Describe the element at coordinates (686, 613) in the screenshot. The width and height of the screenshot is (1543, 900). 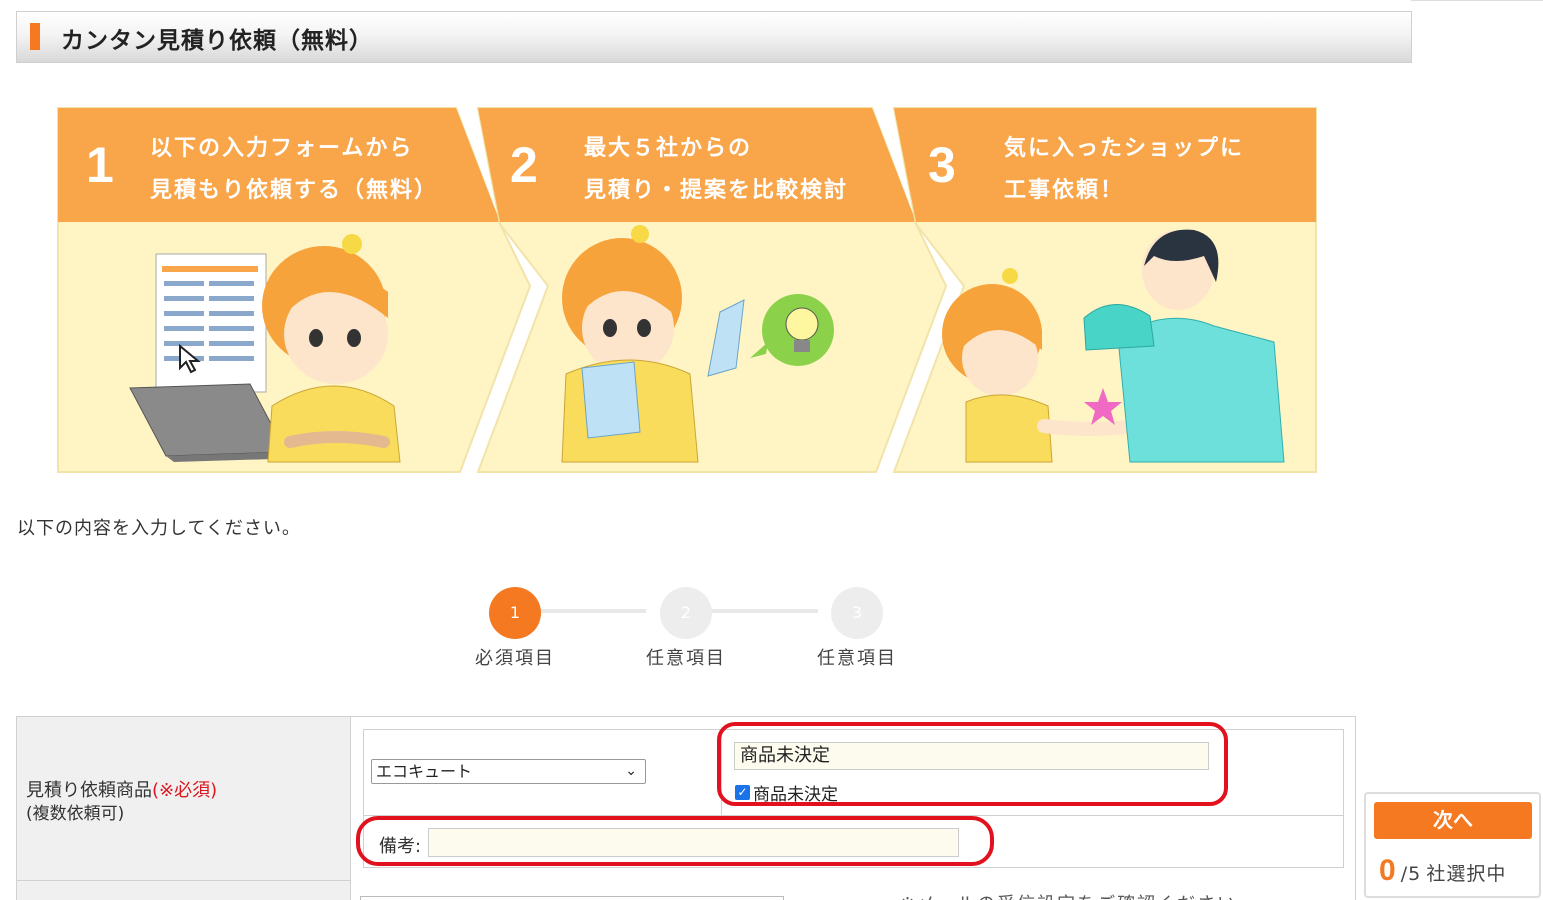
I see `progress-step-2: 2` at that location.